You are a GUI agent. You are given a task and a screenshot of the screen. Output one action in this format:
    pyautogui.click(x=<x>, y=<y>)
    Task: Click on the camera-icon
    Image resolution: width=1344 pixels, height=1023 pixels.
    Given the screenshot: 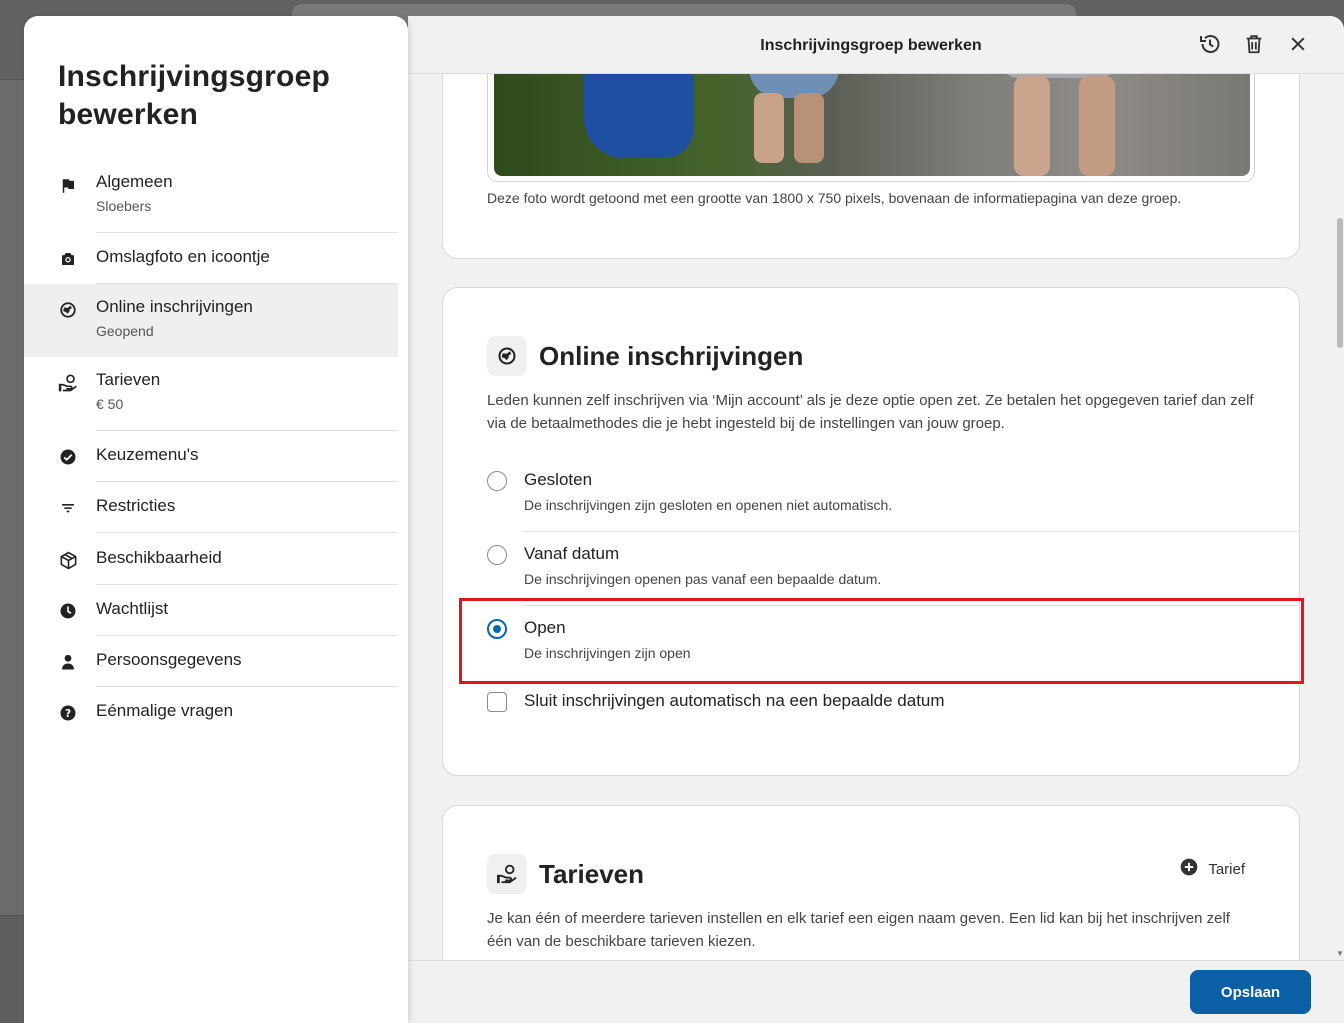 What is the action you would take?
    pyautogui.click(x=68, y=259)
    